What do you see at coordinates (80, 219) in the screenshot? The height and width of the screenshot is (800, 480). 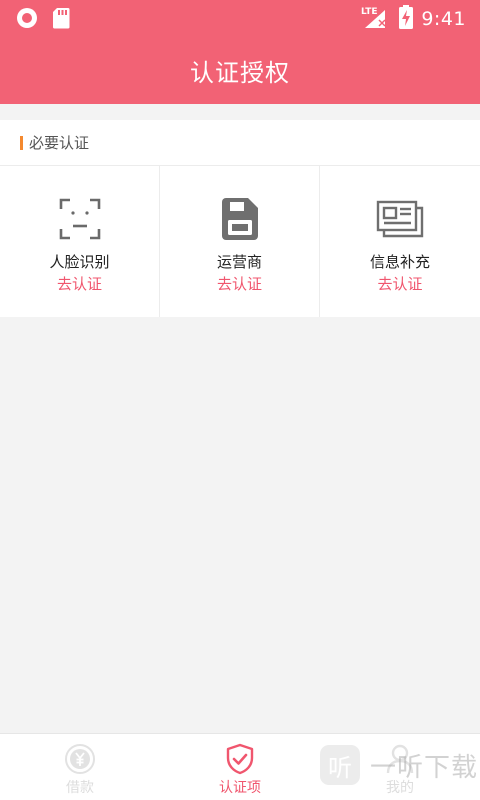 I see `face-scan-icon` at bounding box center [80, 219].